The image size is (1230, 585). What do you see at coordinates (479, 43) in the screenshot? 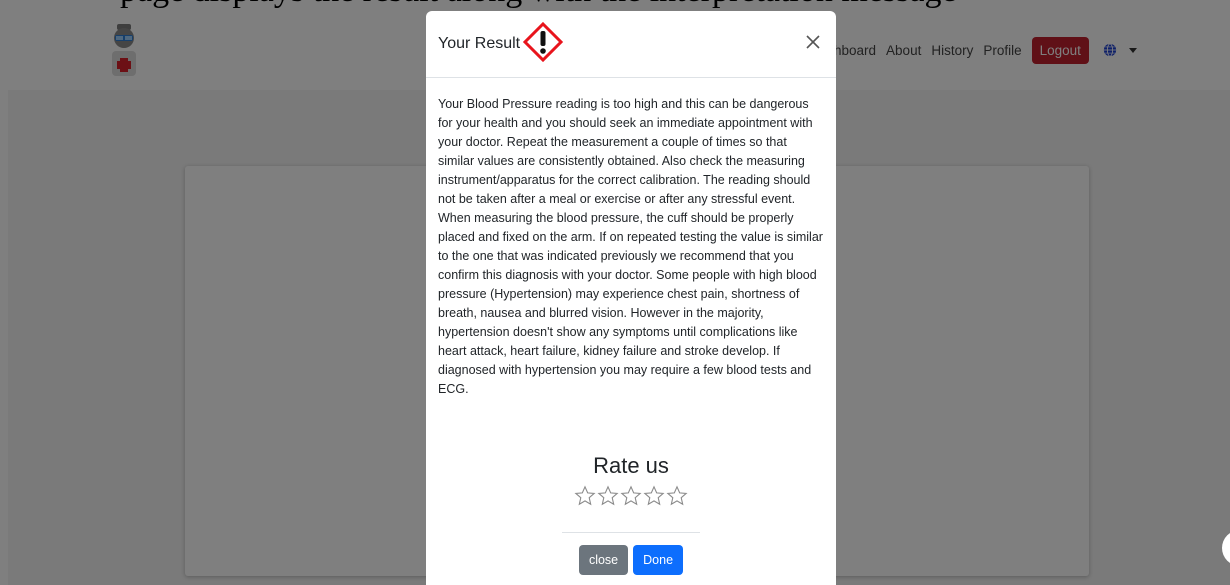
I see `modal-title: Your Result` at bounding box center [479, 43].